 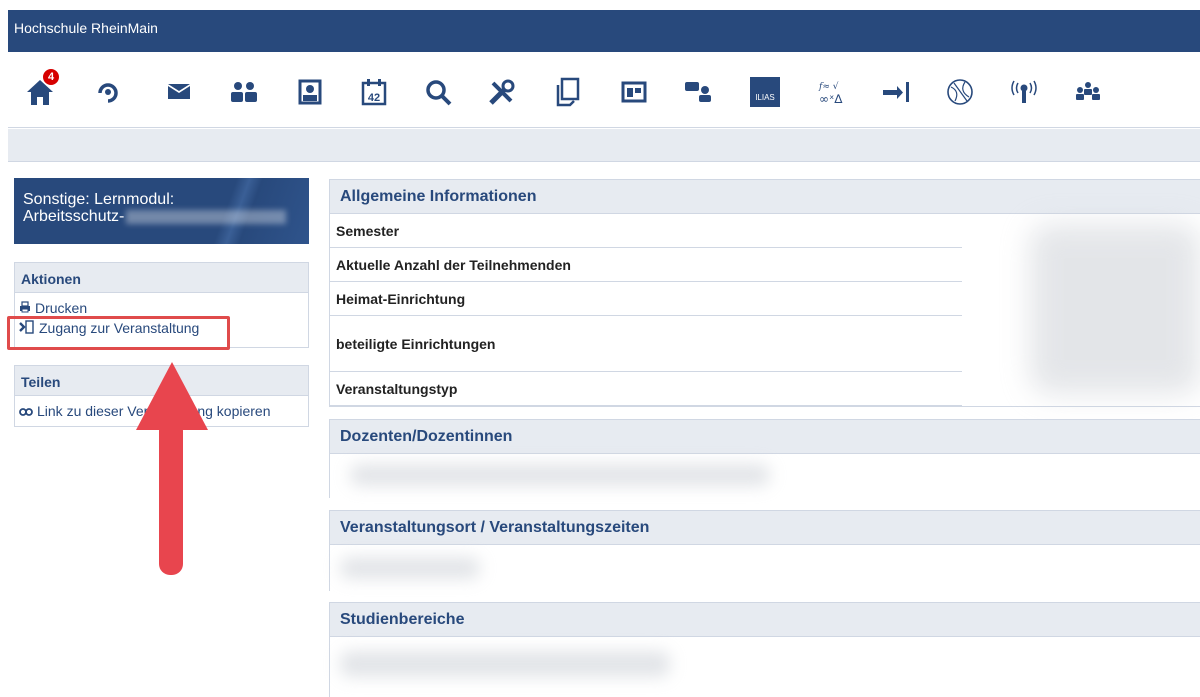 What do you see at coordinates (1115, 309) in the screenshot?
I see `redacted-values` at bounding box center [1115, 309].